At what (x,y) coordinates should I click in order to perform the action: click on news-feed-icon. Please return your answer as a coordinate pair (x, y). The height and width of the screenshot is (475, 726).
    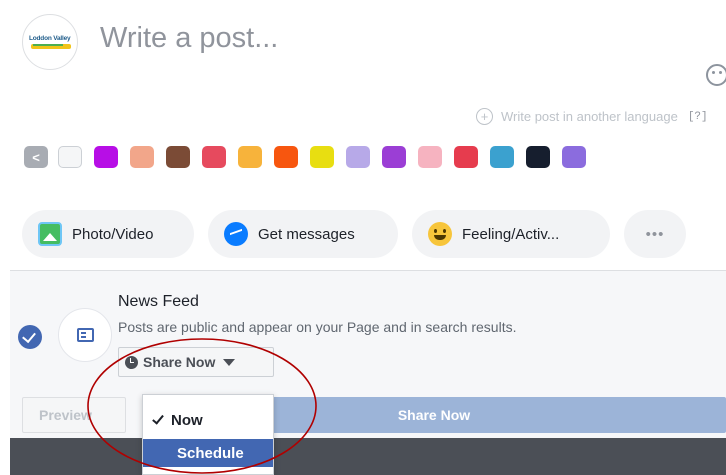
    Looking at the image, I should click on (85, 335).